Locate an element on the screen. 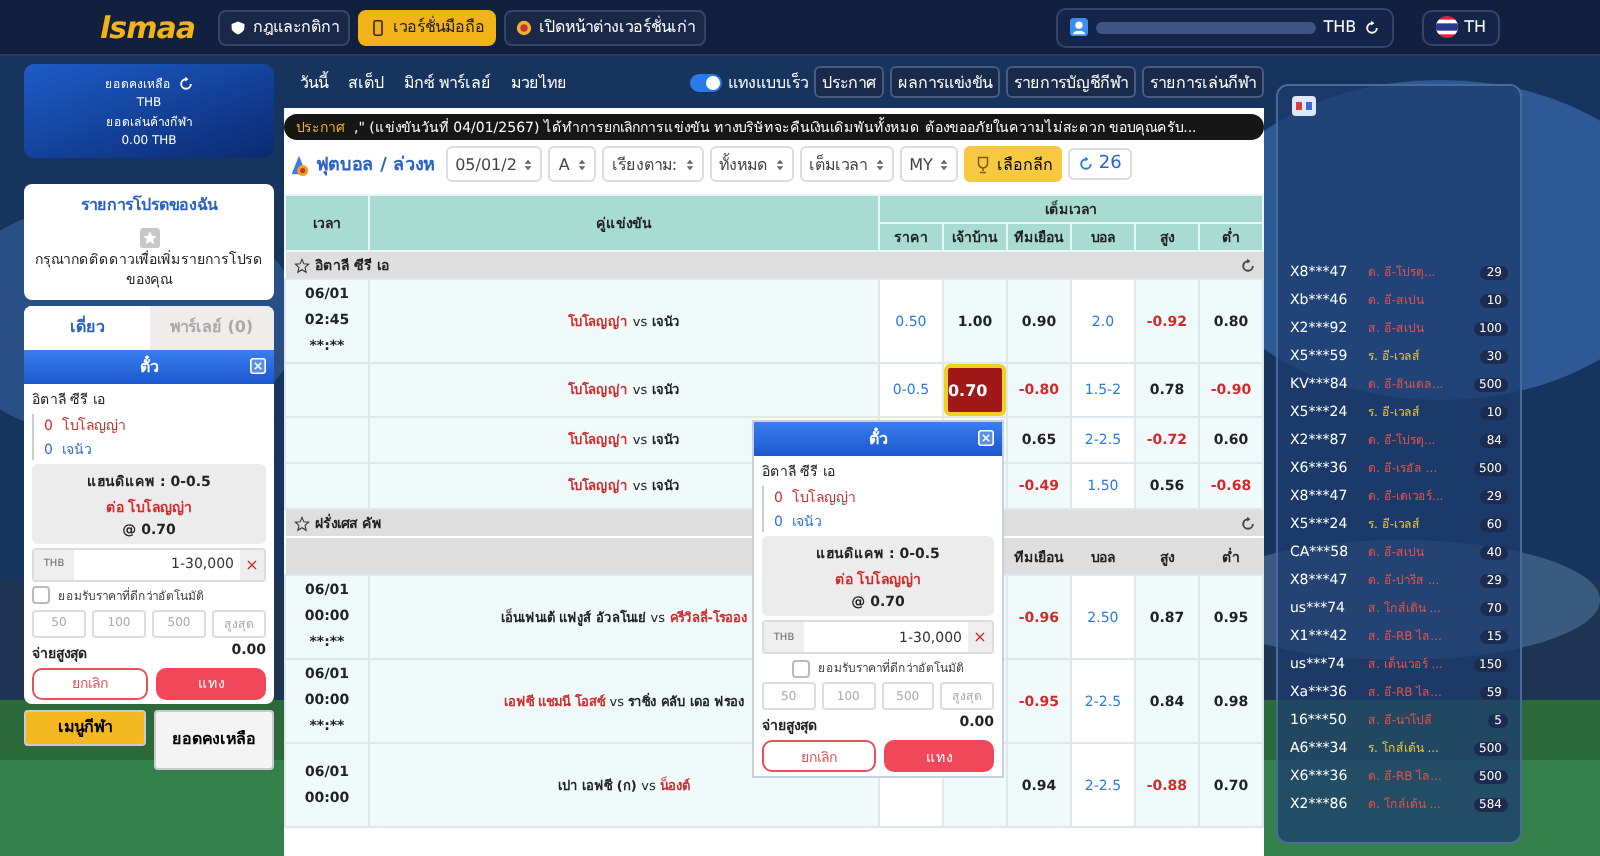 The image size is (1600, 856). sidebar-button: ยอดคงเหลือ is located at coordinates (213, 739).